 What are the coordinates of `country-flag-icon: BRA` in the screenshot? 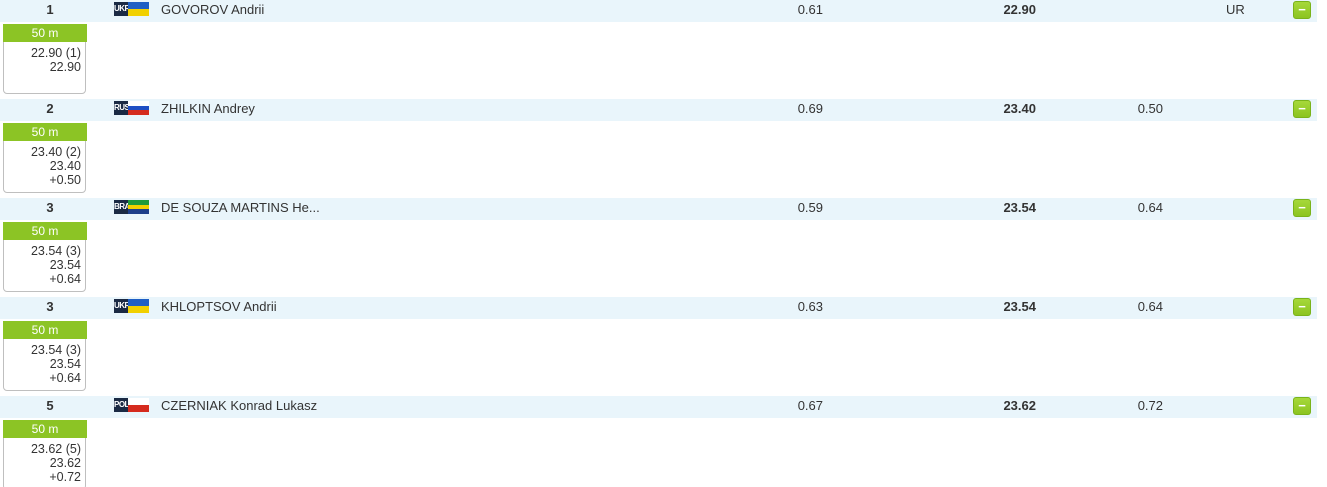 It's located at (131, 207).